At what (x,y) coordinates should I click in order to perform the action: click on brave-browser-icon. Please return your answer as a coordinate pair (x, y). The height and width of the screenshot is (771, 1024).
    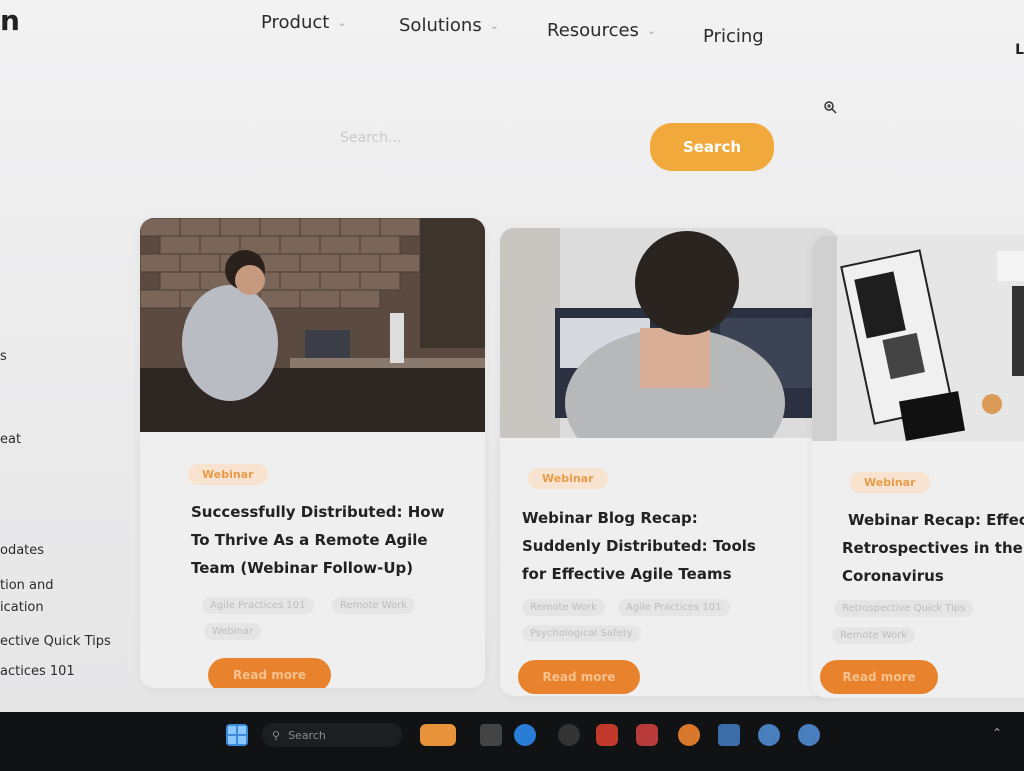
    Looking at the image, I should click on (607, 735).